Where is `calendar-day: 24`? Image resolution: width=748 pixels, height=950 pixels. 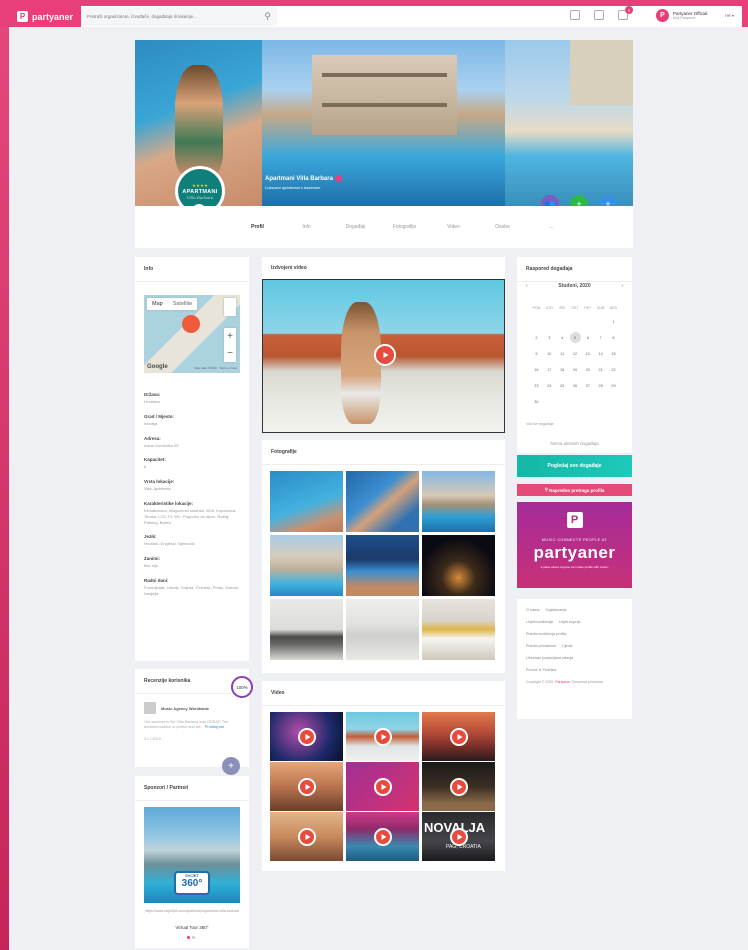 calendar-day: 24 is located at coordinates (549, 386).